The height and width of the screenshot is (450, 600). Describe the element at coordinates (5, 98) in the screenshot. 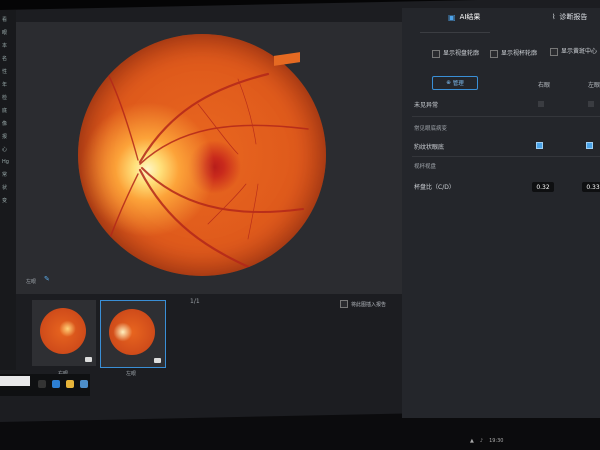

I see `sidebar-label: 检` at that location.